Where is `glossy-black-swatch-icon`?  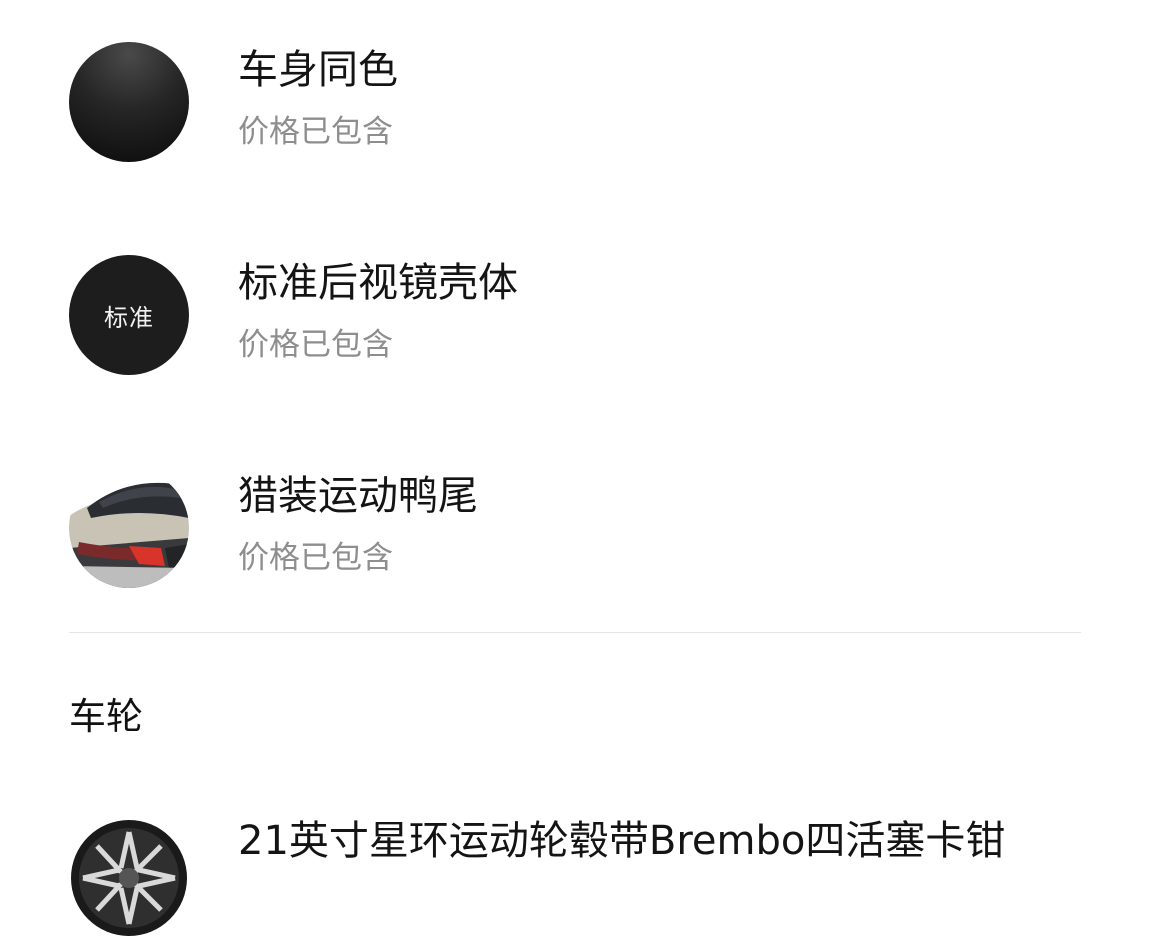
glossy-black-swatch-icon is located at coordinates (129, 102).